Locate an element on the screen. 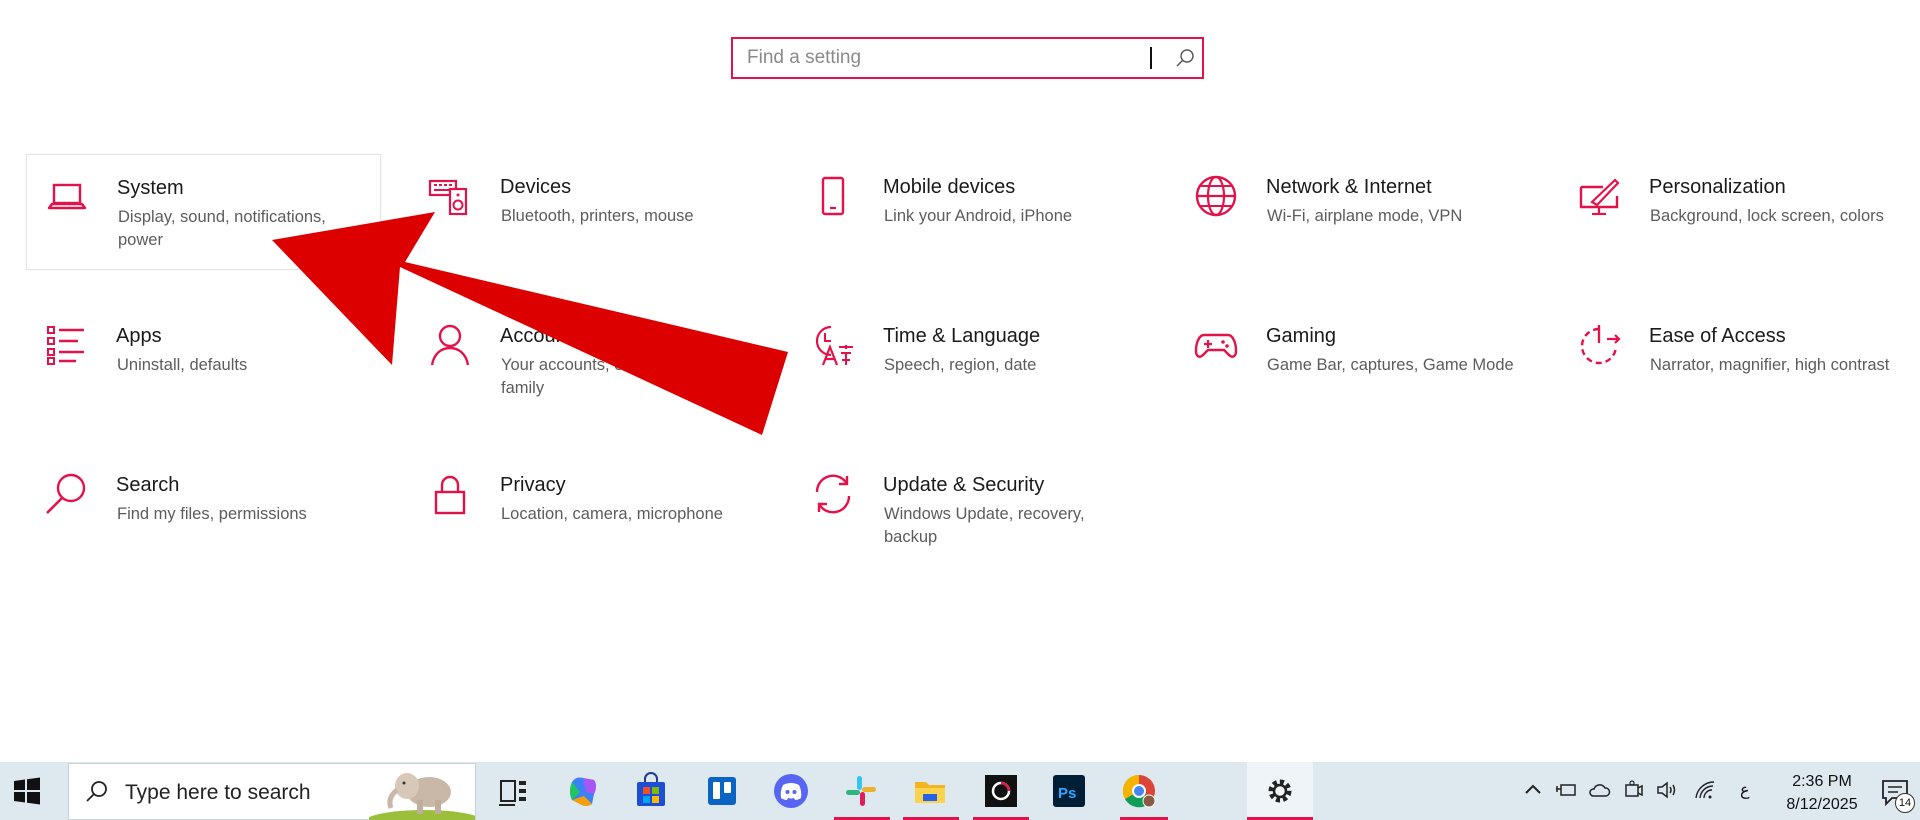  chevron-up-icon is located at coordinates (1533, 790).